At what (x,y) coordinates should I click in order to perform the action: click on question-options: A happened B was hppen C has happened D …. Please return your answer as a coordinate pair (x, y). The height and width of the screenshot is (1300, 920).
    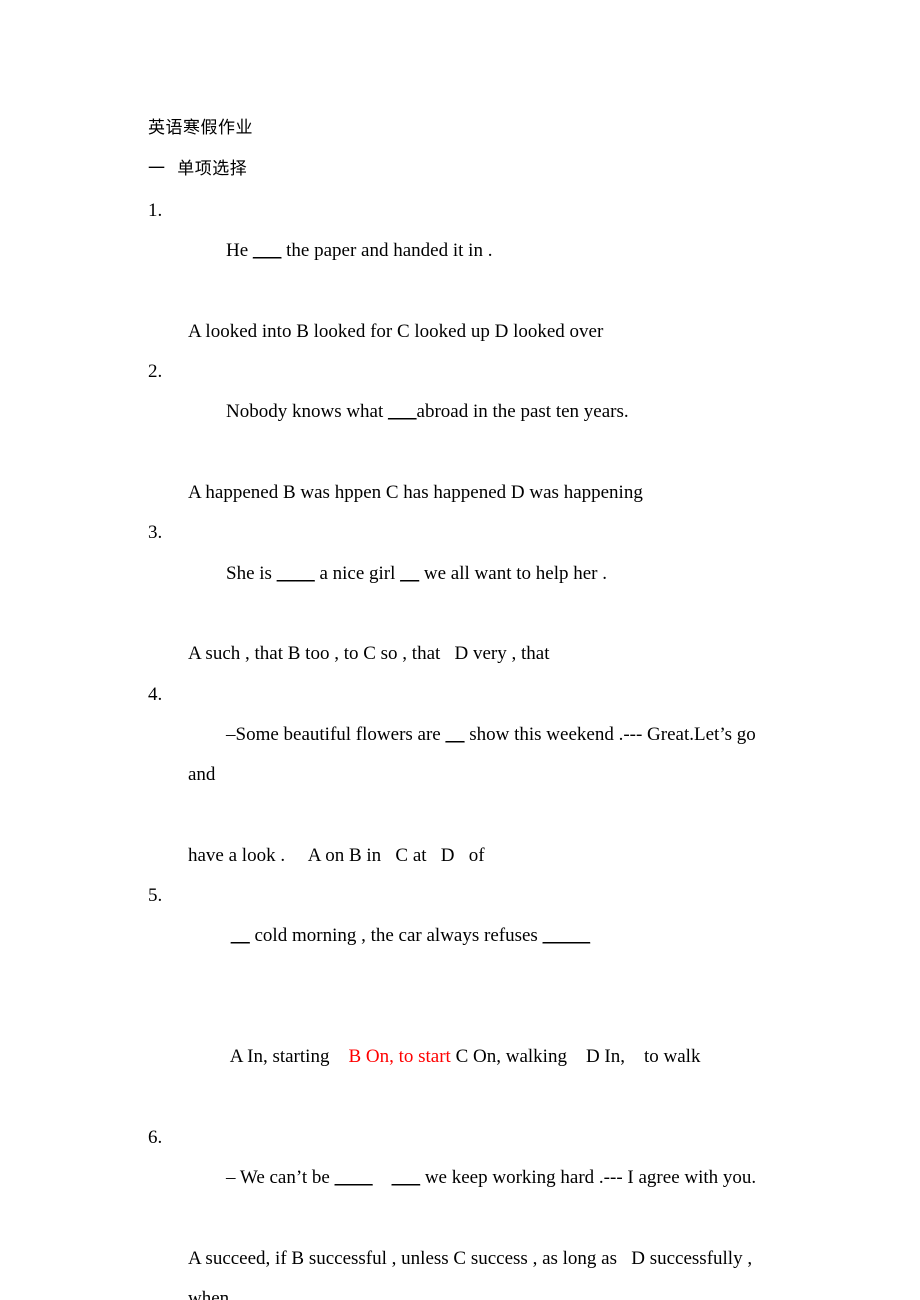
    Looking at the image, I should click on (415, 493).